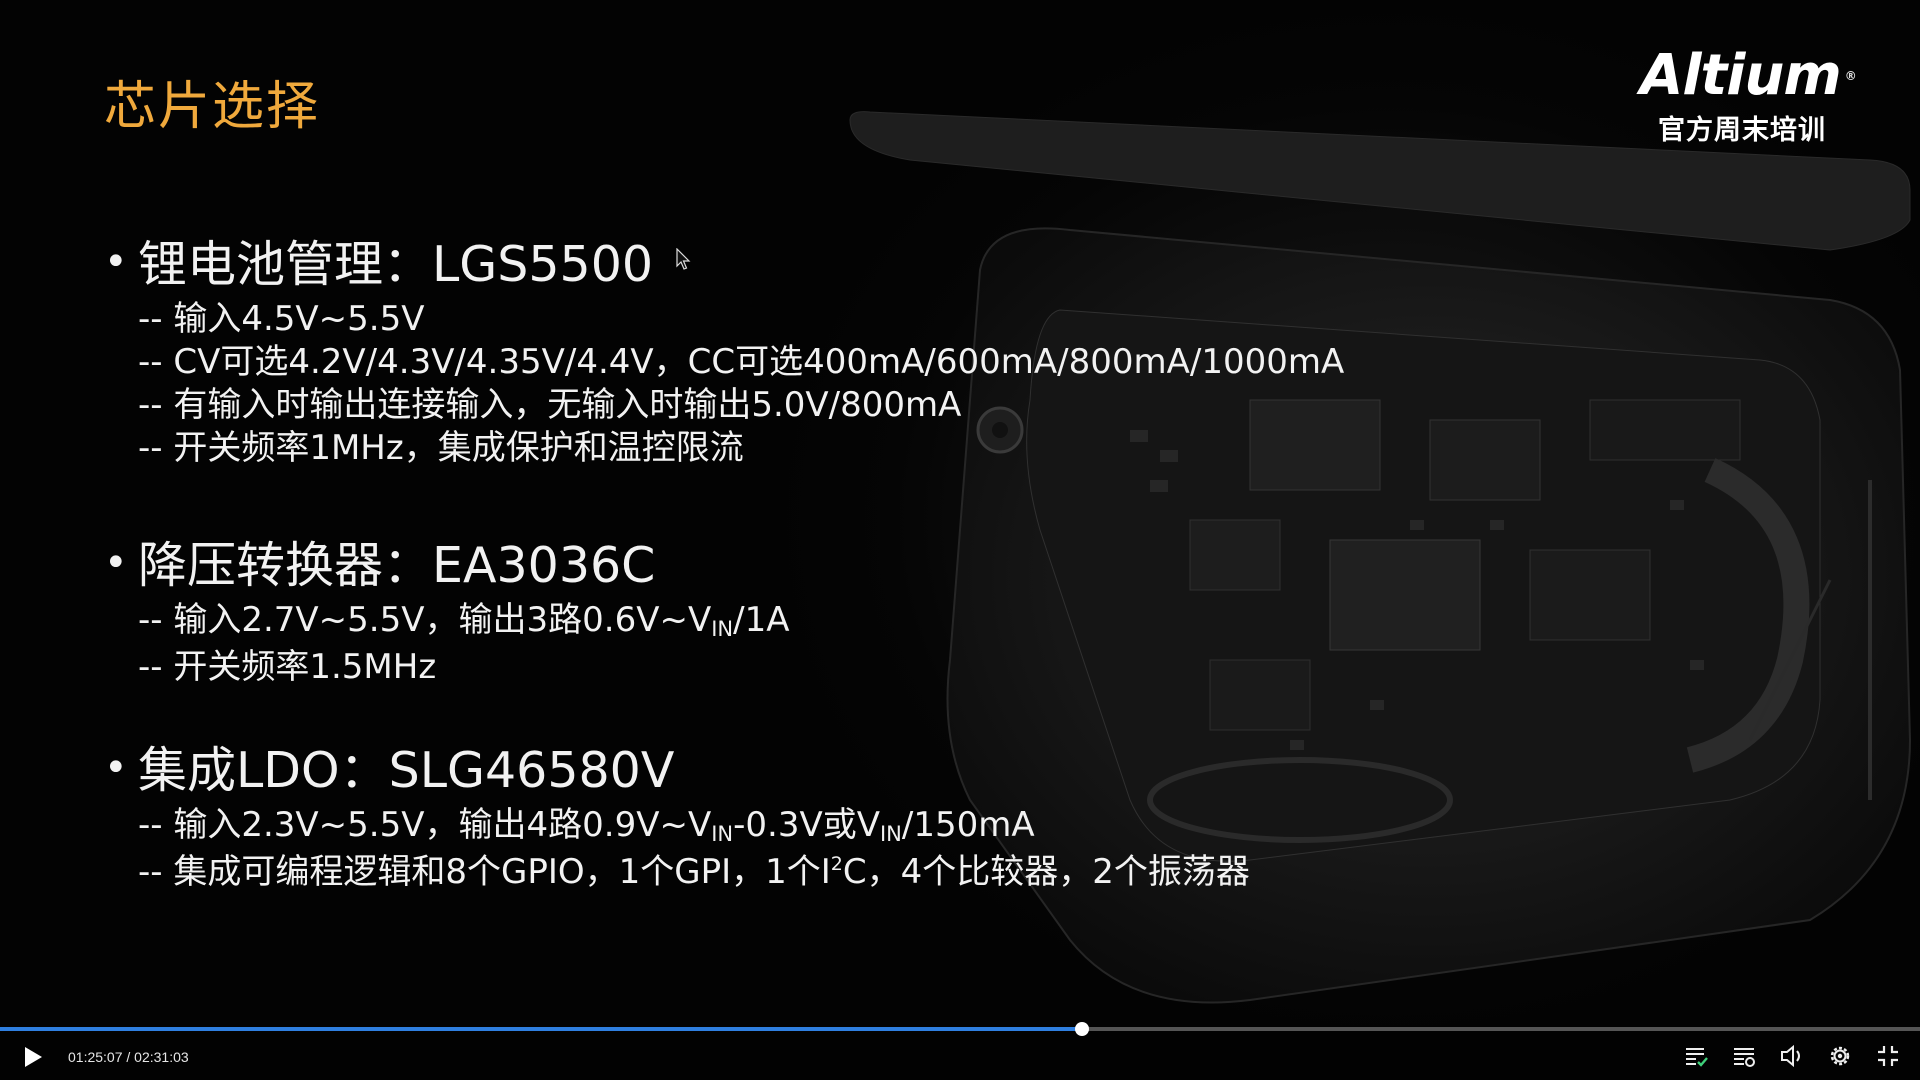 Image resolution: width=1920 pixels, height=1080 pixels. Describe the element at coordinates (397, 565) in the screenshot. I see `heading-text: 降压转换器：EA3036C` at that location.